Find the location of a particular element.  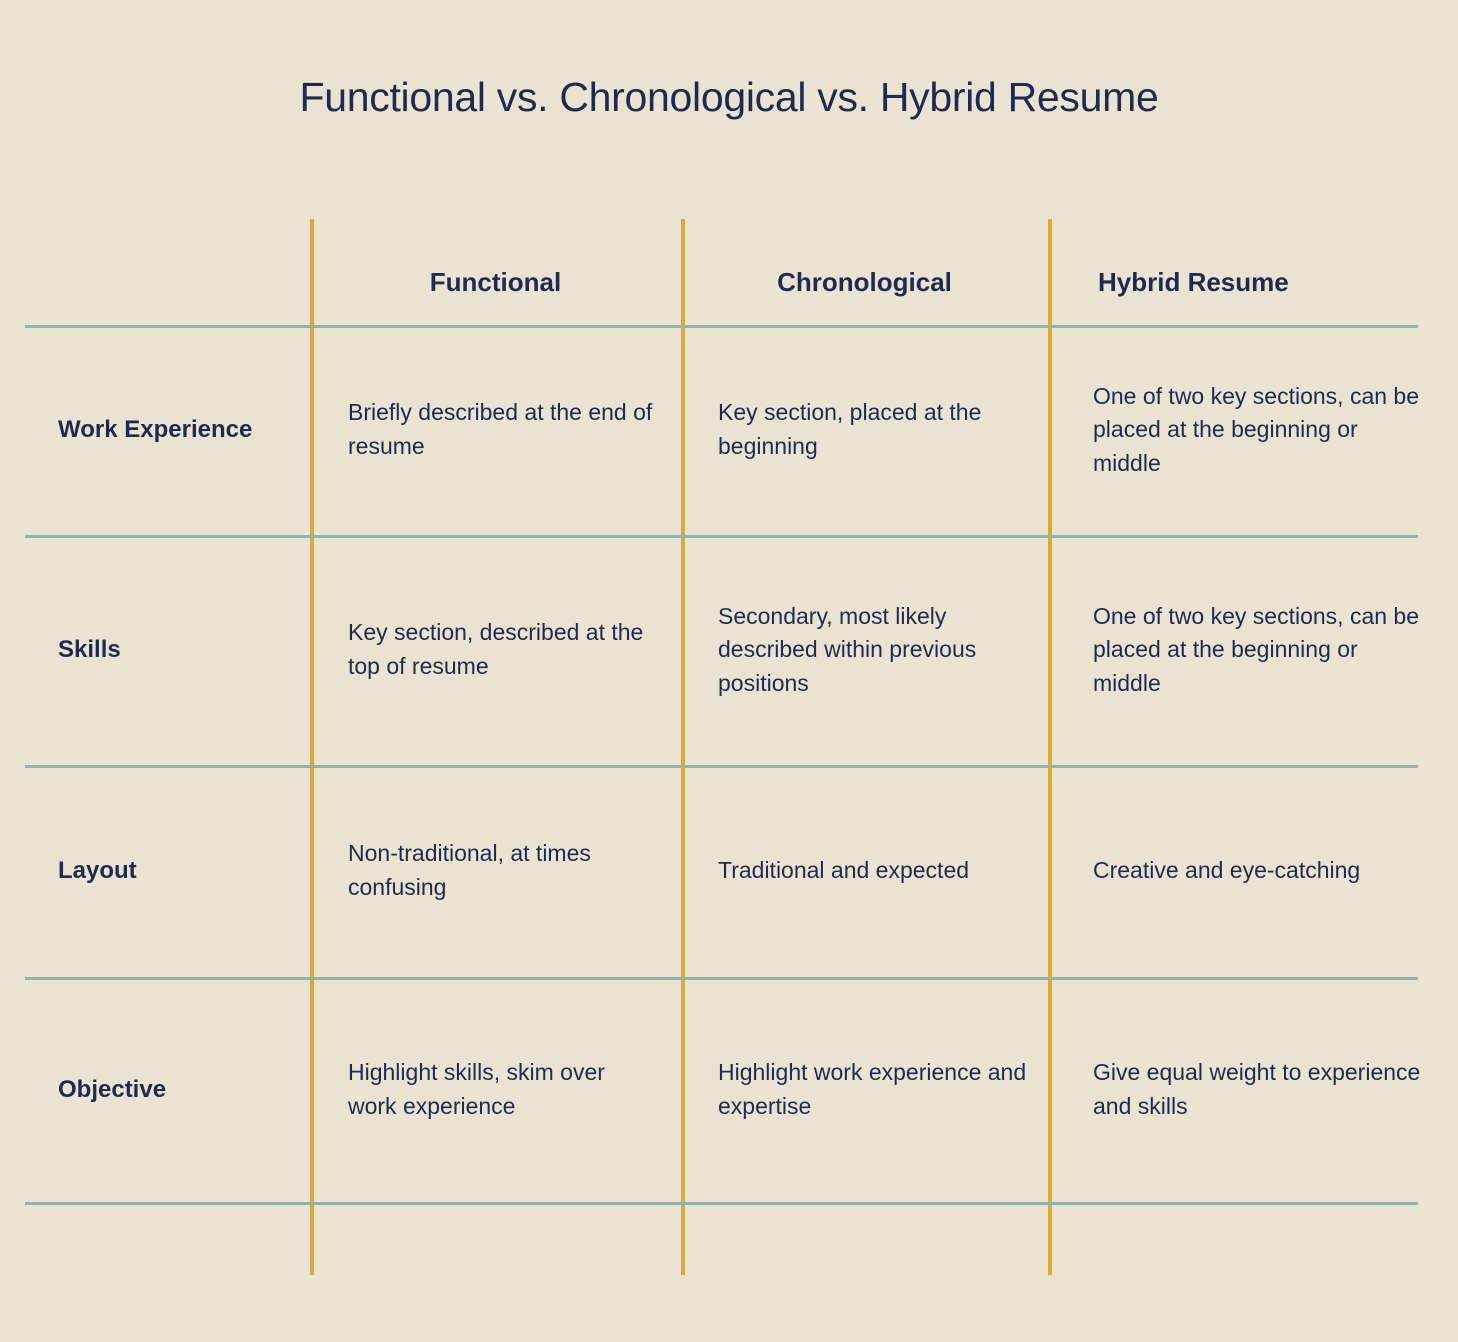

column-header-chronological: Chronological is located at coordinates (864, 281).